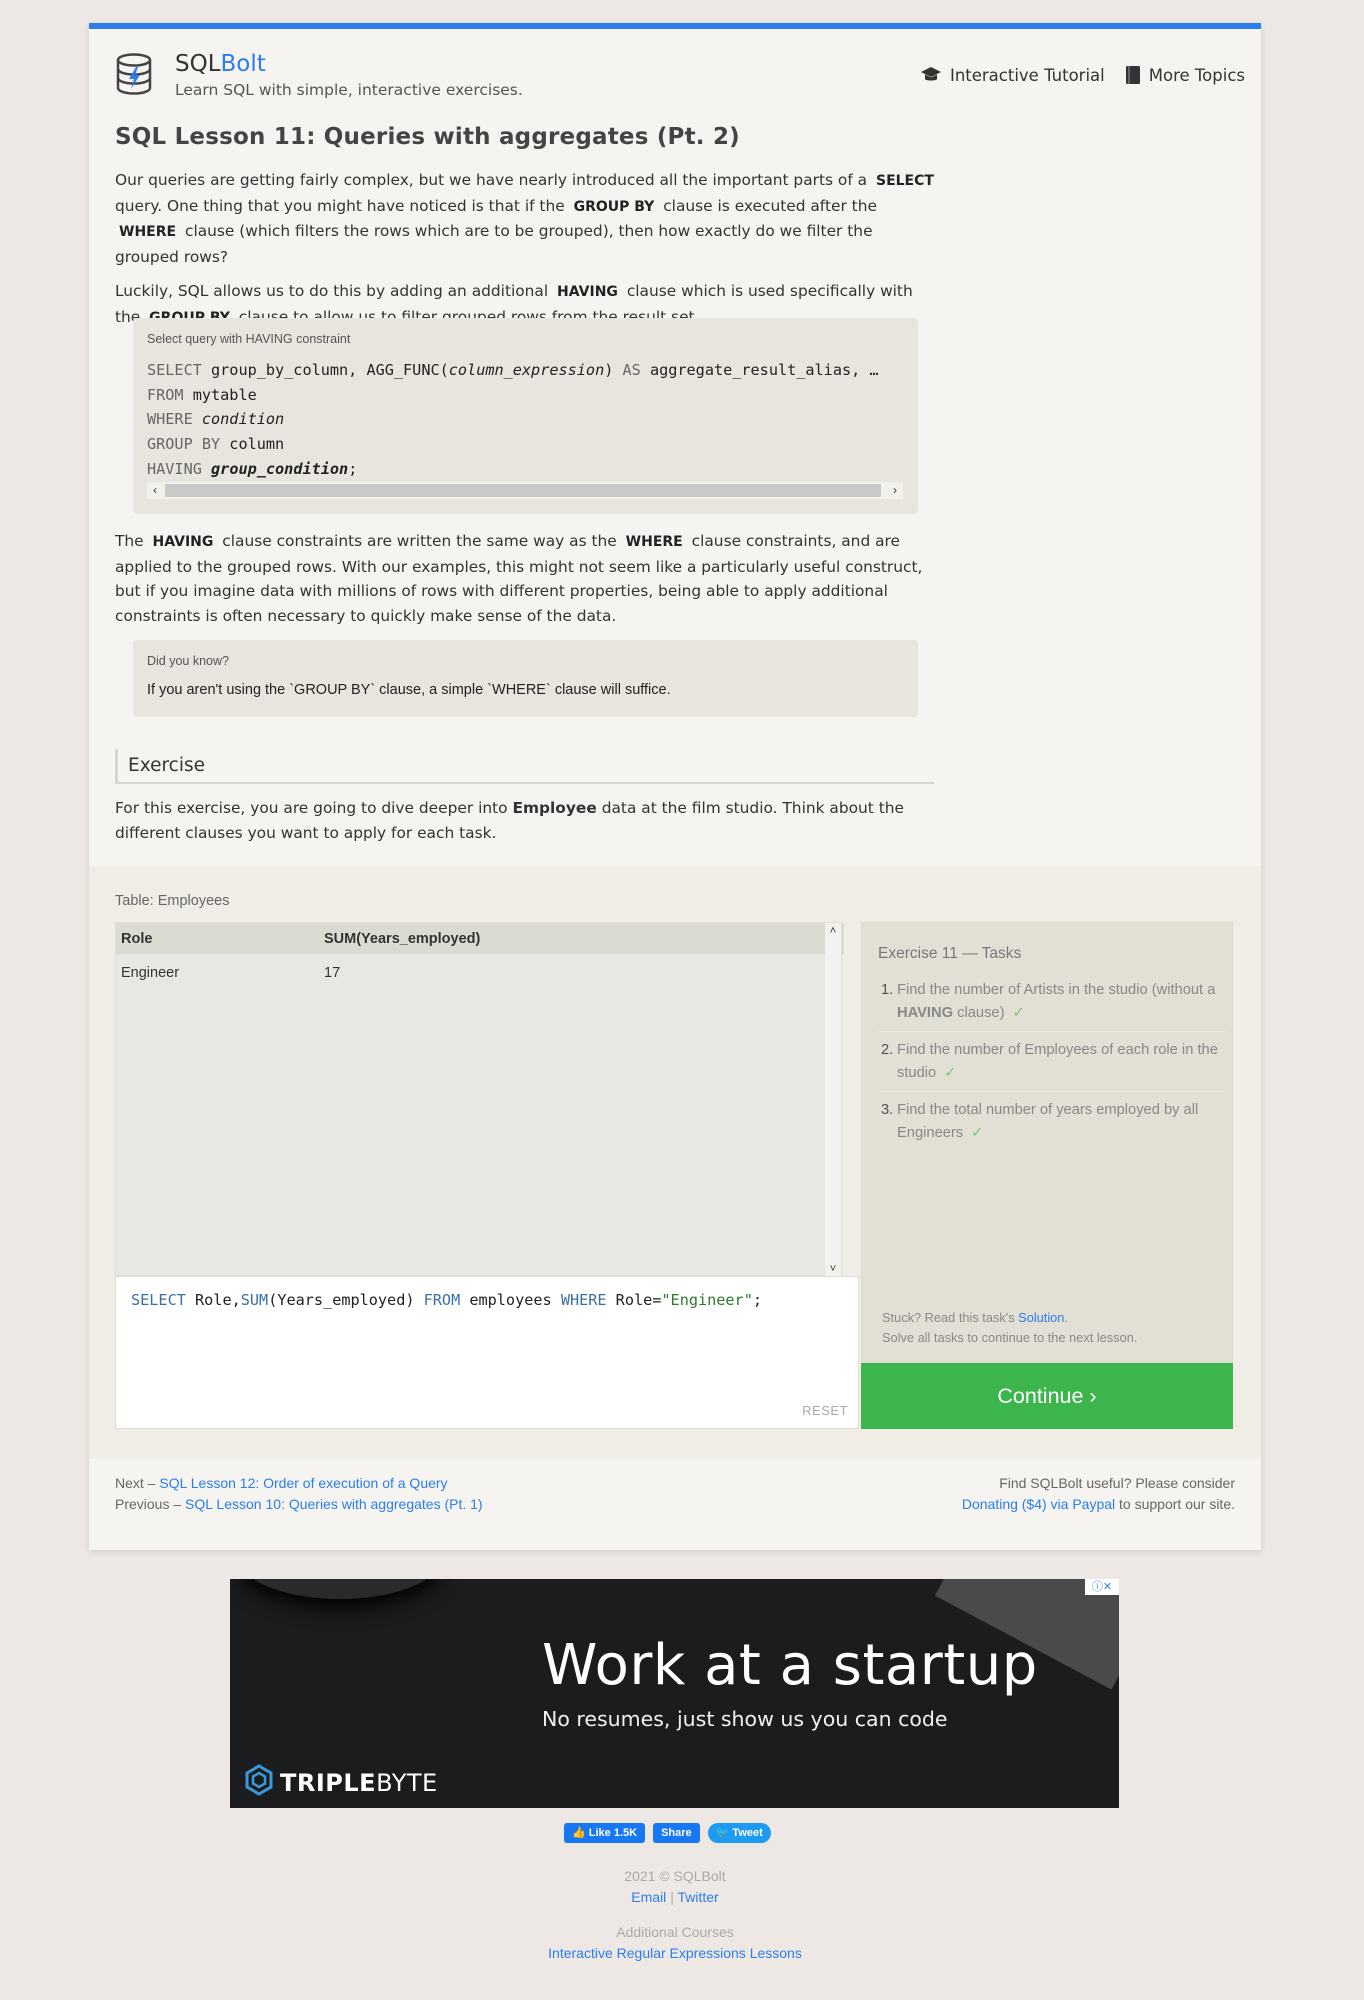 This screenshot has height=2000, width=1364. What do you see at coordinates (648, 1897) in the screenshot?
I see `email-link: Email` at bounding box center [648, 1897].